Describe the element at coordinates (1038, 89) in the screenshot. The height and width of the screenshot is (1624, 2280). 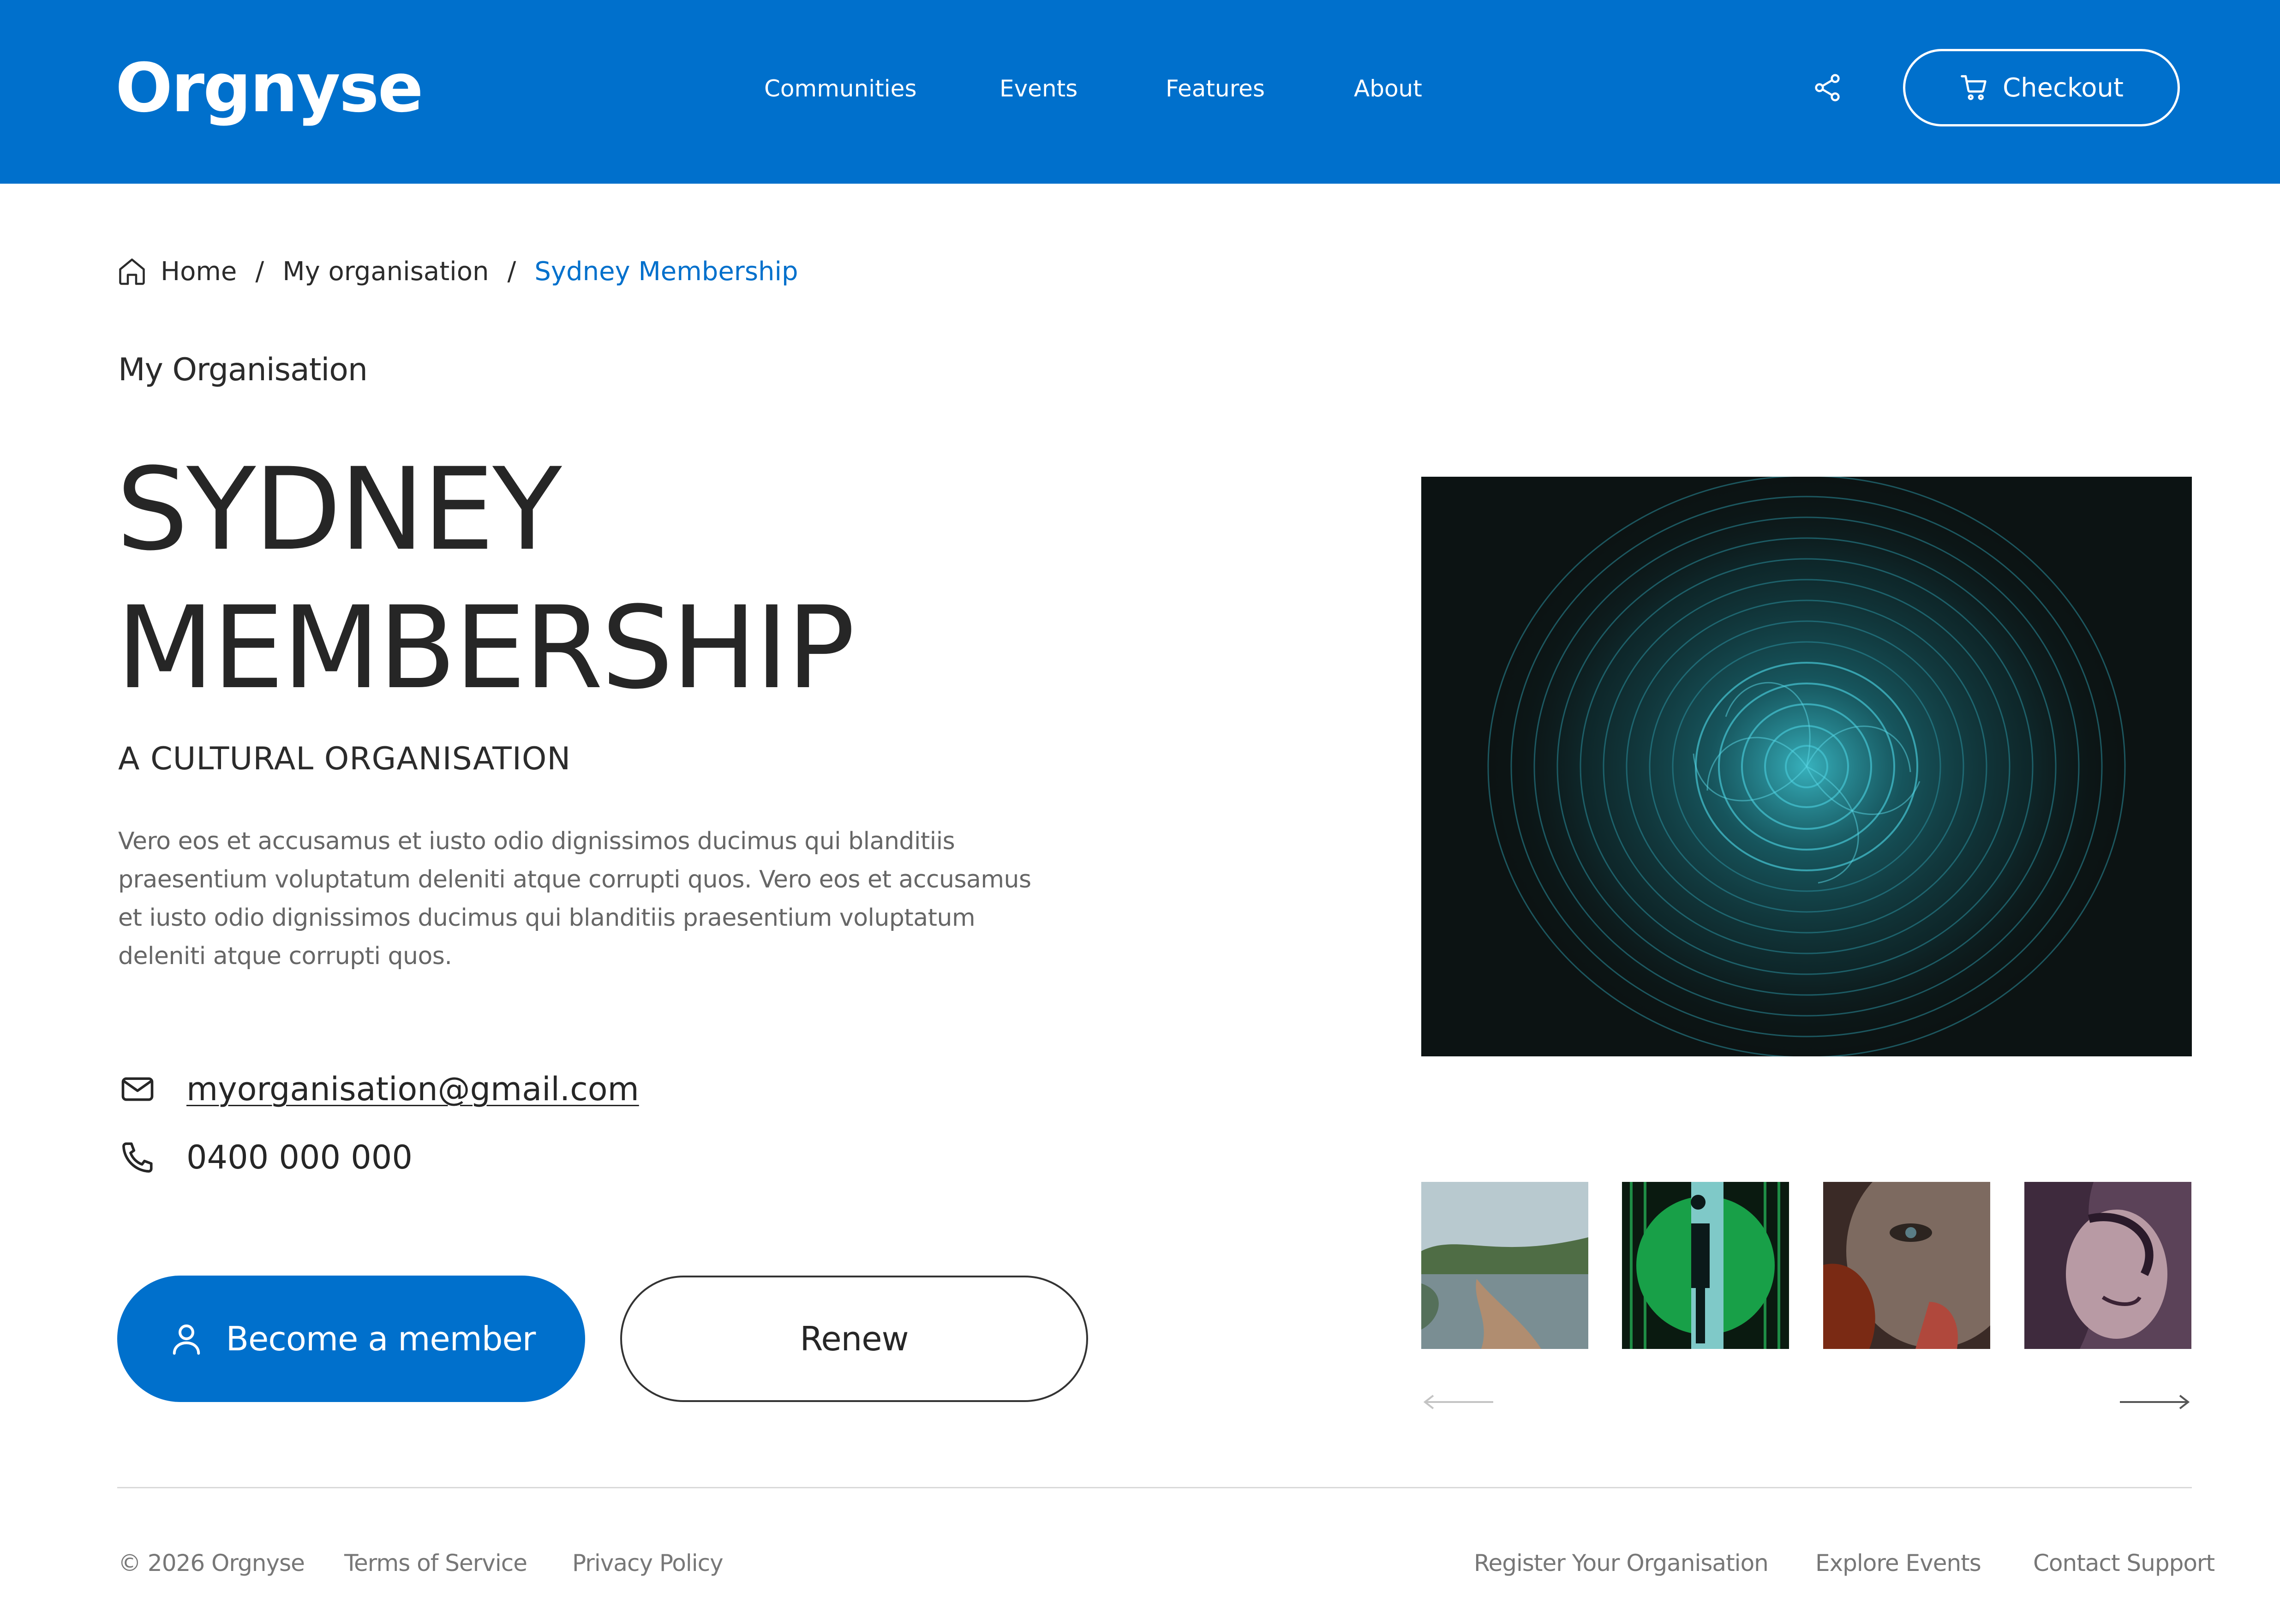
I see `nav-events: Events` at that location.